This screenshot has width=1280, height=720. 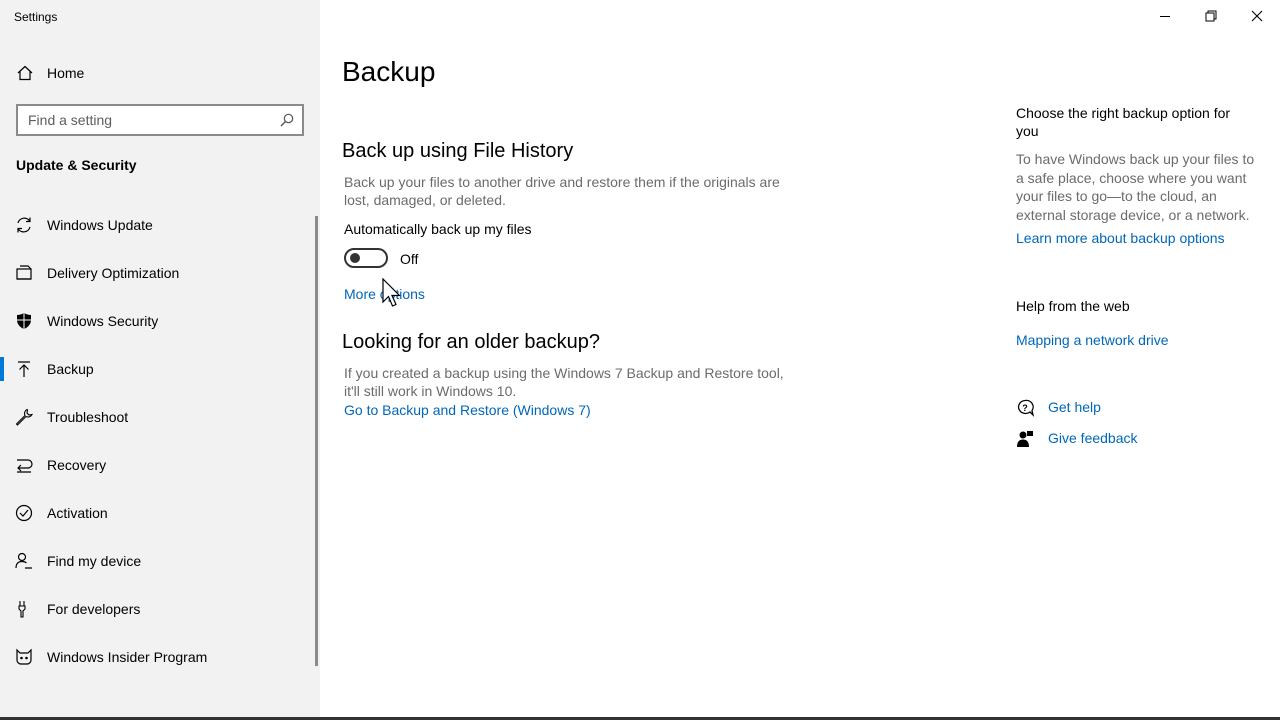 I want to click on recovery-icon, so click(x=25, y=466).